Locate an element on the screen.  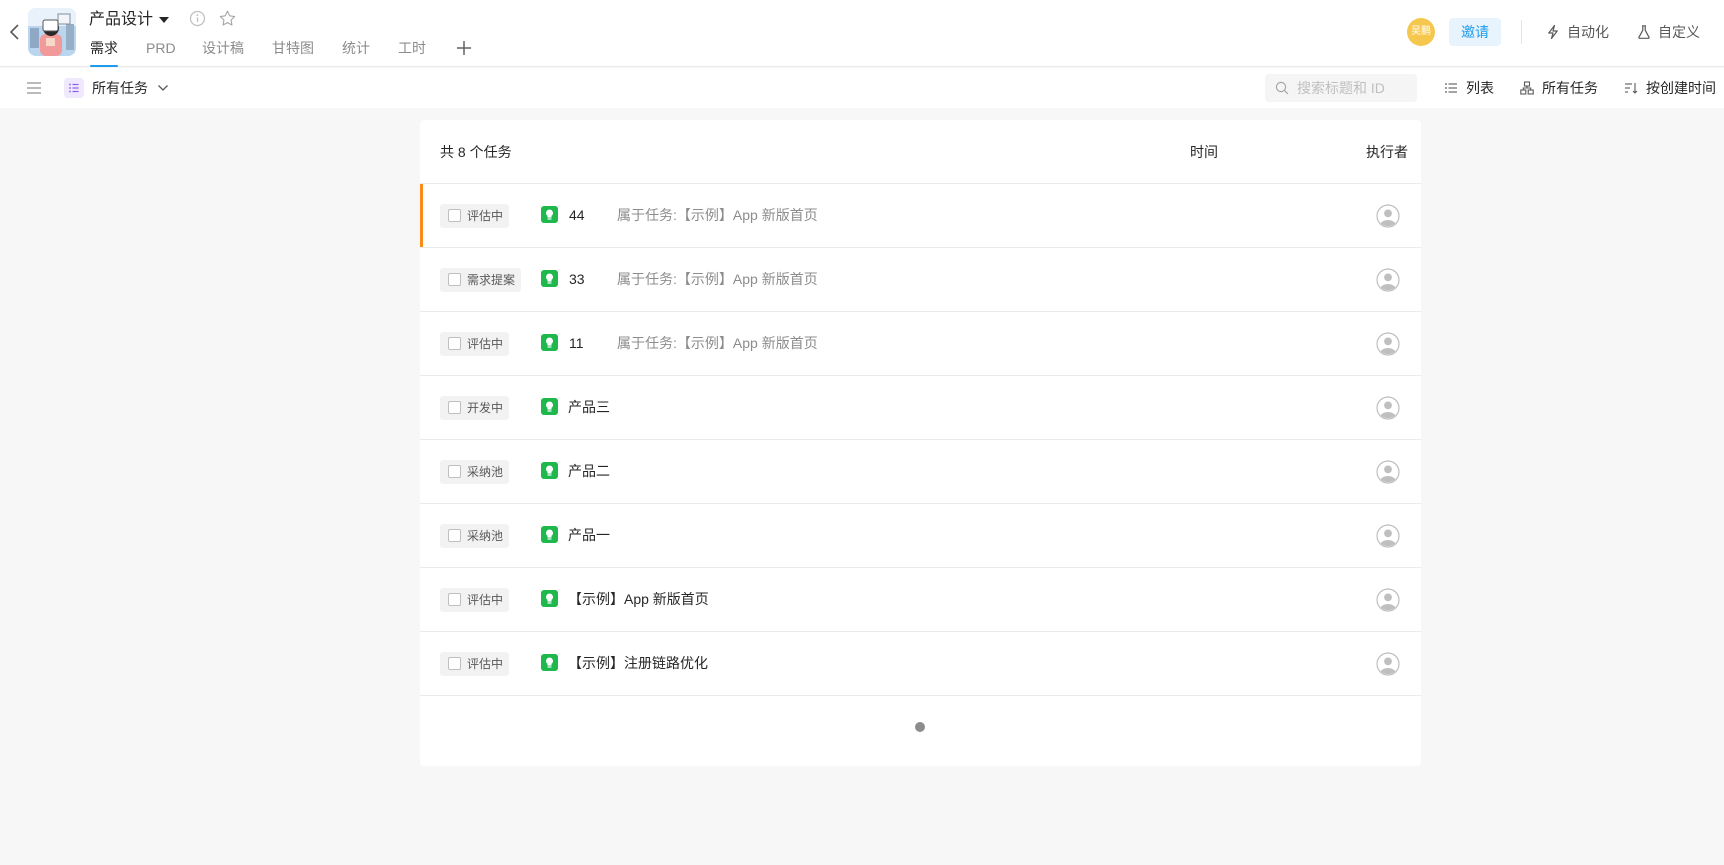
hamburger-menu-icon is located at coordinates (34, 88).